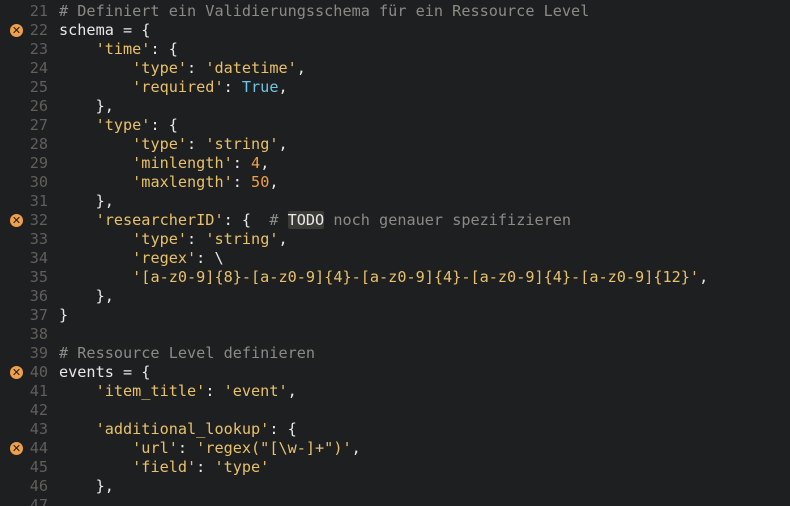  I want to click on code-line: 24 'type': 'datetime',, so click(395, 68).